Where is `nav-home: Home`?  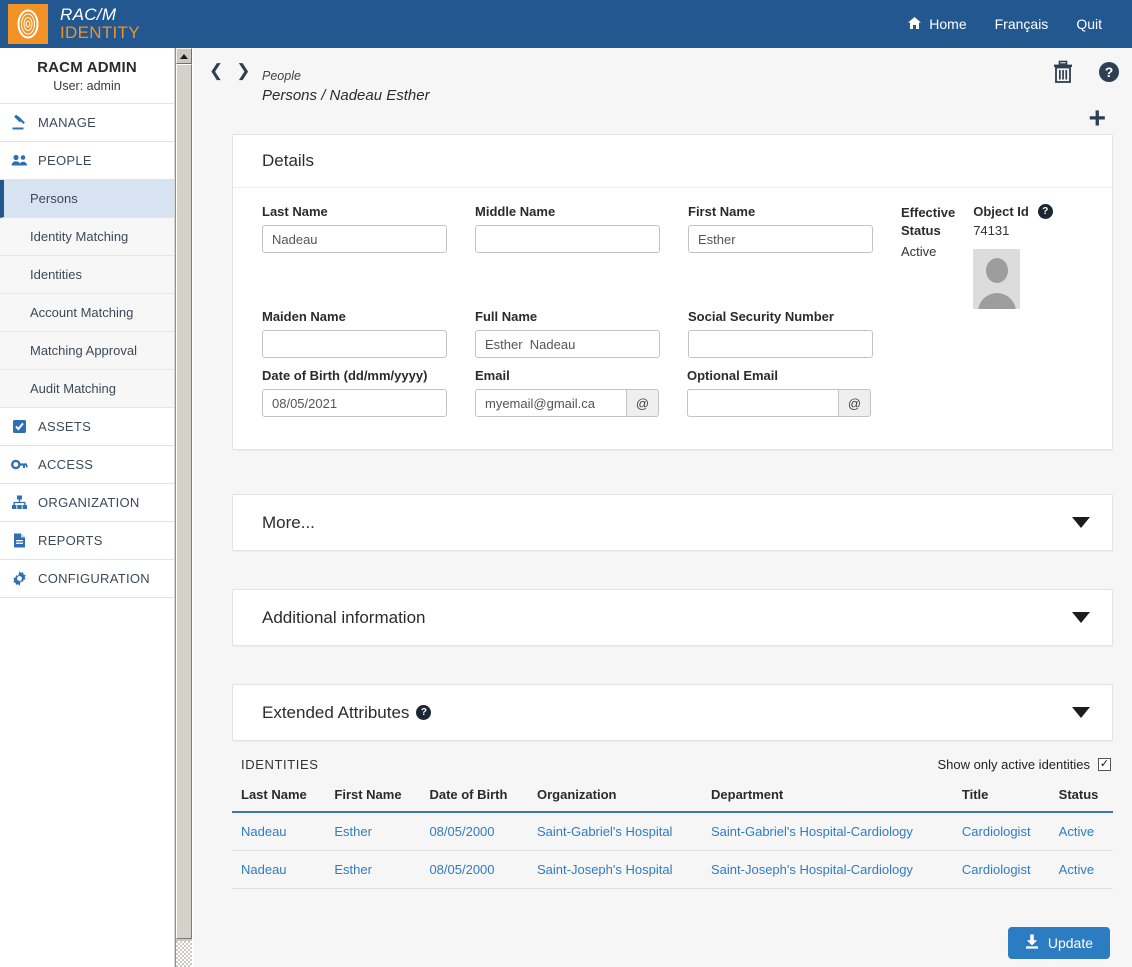
nav-home: Home is located at coordinates (936, 24).